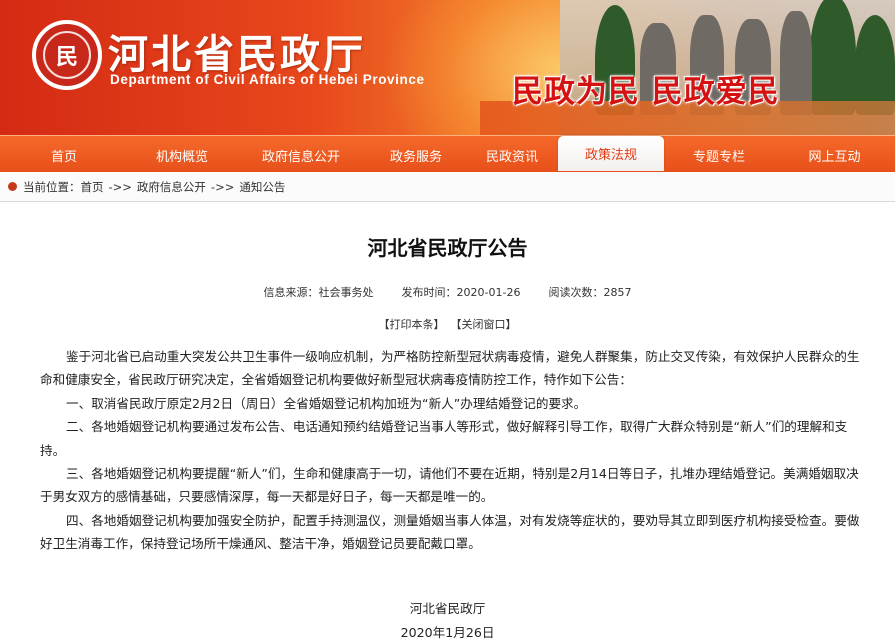 This screenshot has height=642, width=895. Describe the element at coordinates (447, 187) in the screenshot. I see `breadcrumb: 当前位置： 首页 ->> 政府信息公开 ->> 通知公告` at that location.